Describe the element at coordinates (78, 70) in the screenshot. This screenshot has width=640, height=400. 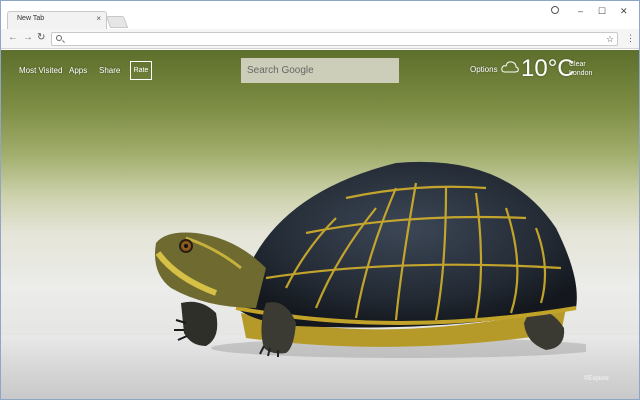
I see `apps-link: Apps` at that location.